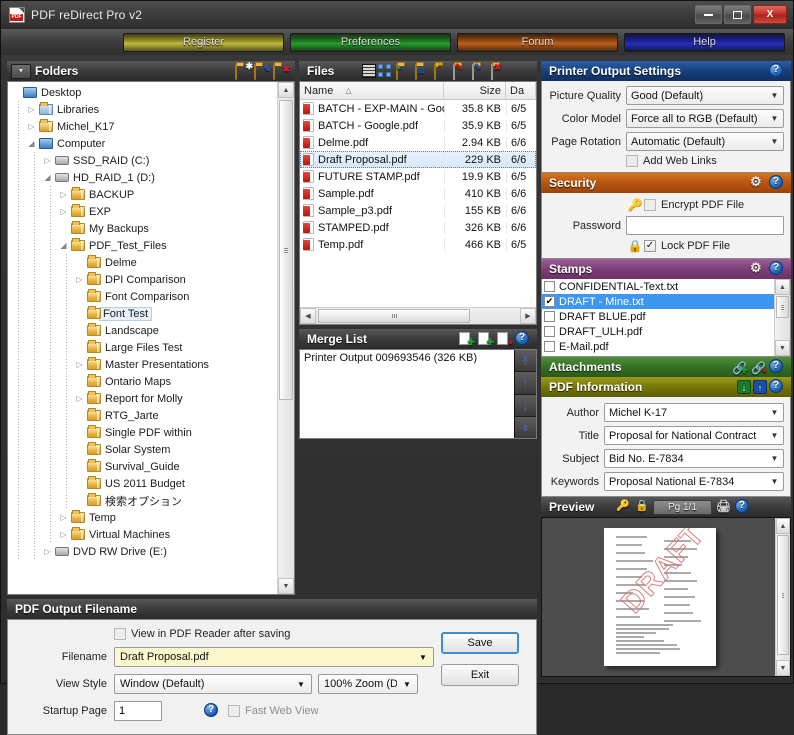  I want to click on stamp-checkbox: ✔, so click(549, 301).